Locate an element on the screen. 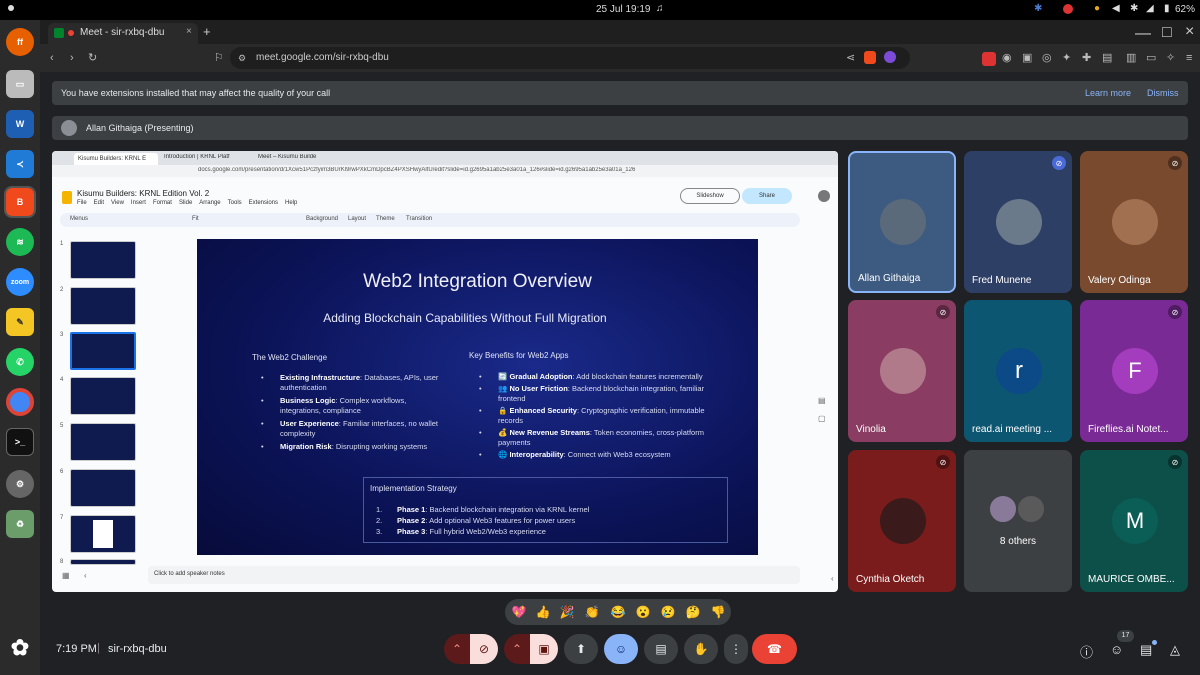 The width and height of the screenshot is (1200, 675). leo-icon: ✧ is located at coordinates (1170, 58).